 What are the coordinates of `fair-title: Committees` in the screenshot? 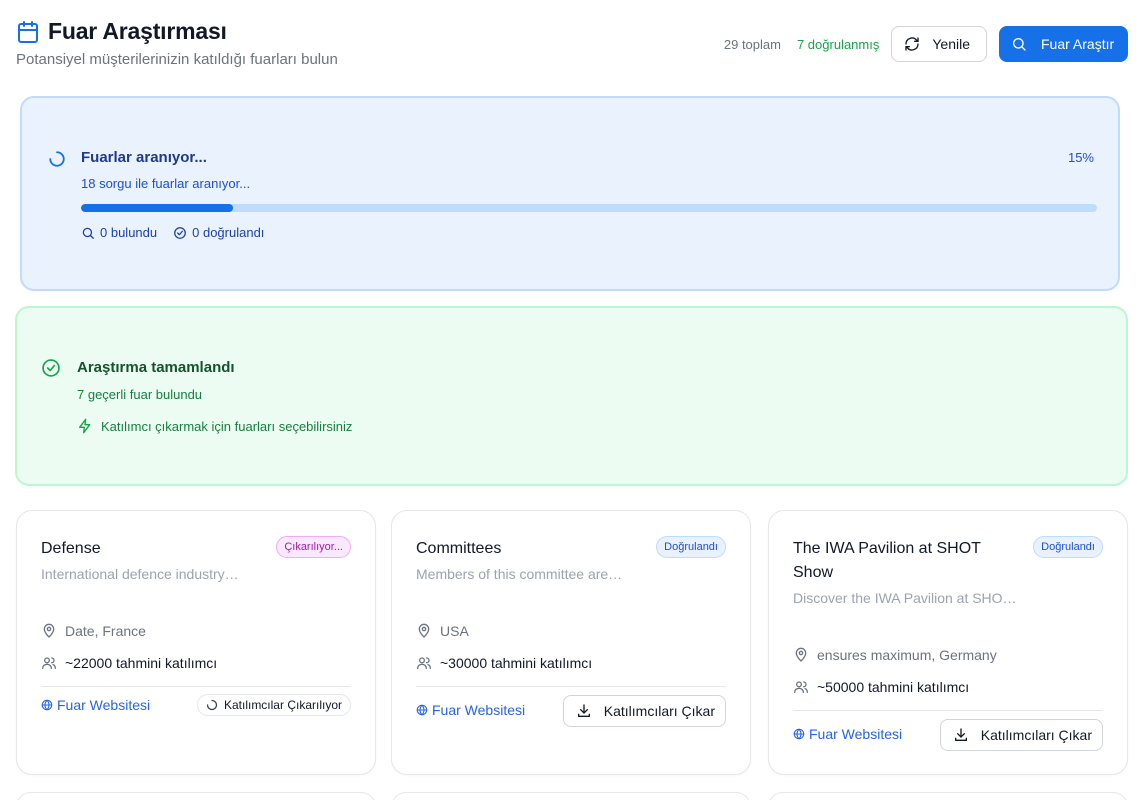 It's located at (459, 548).